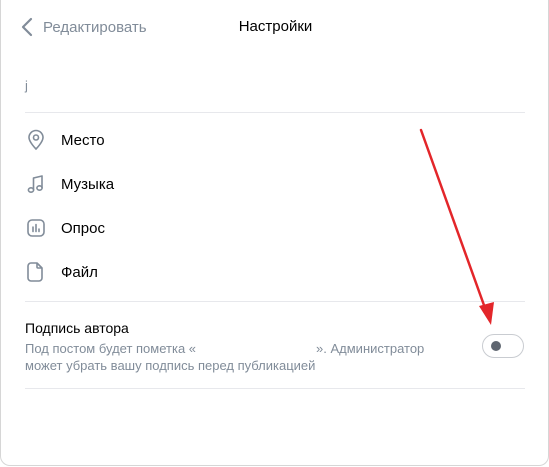 The height and width of the screenshot is (467, 549). Describe the element at coordinates (79, 272) in the screenshot. I see `menu-item-label: Файл` at that location.